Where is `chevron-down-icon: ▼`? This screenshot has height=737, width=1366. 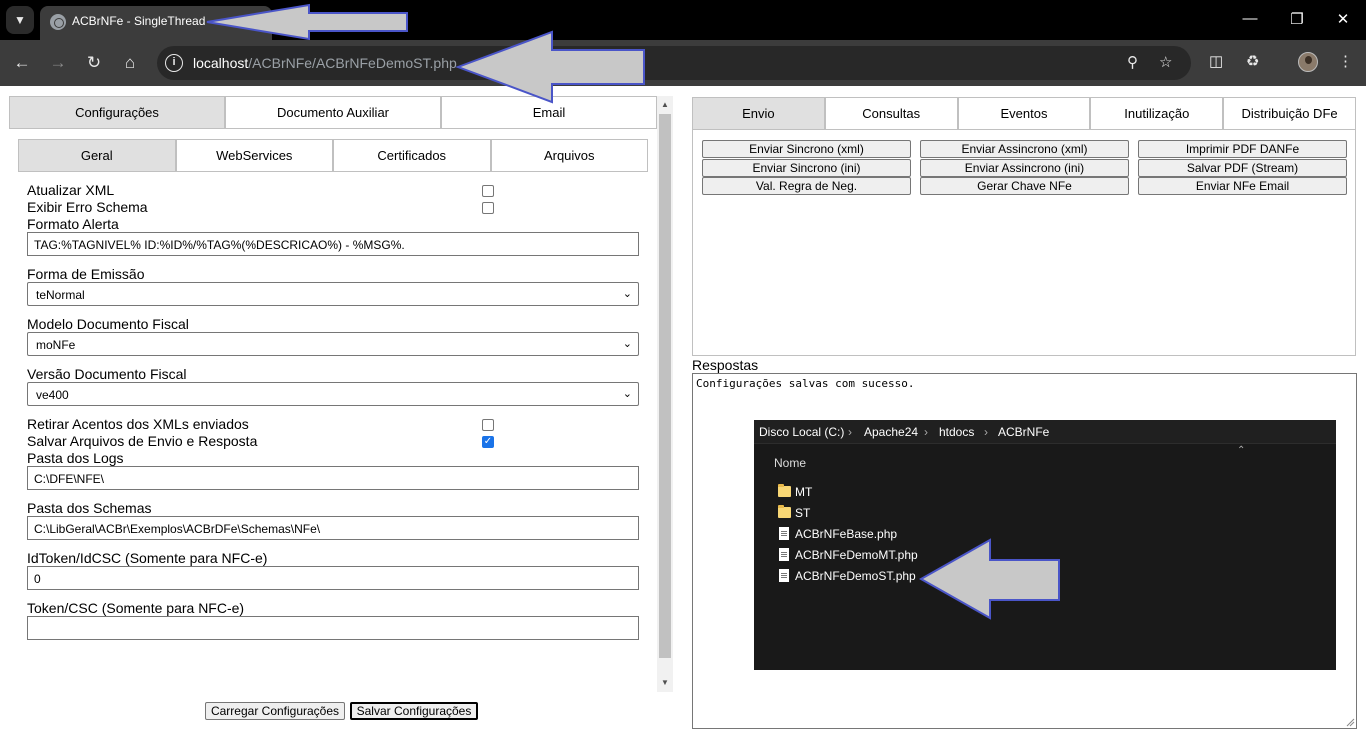
chevron-down-icon: ▼ is located at coordinates (20, 20).